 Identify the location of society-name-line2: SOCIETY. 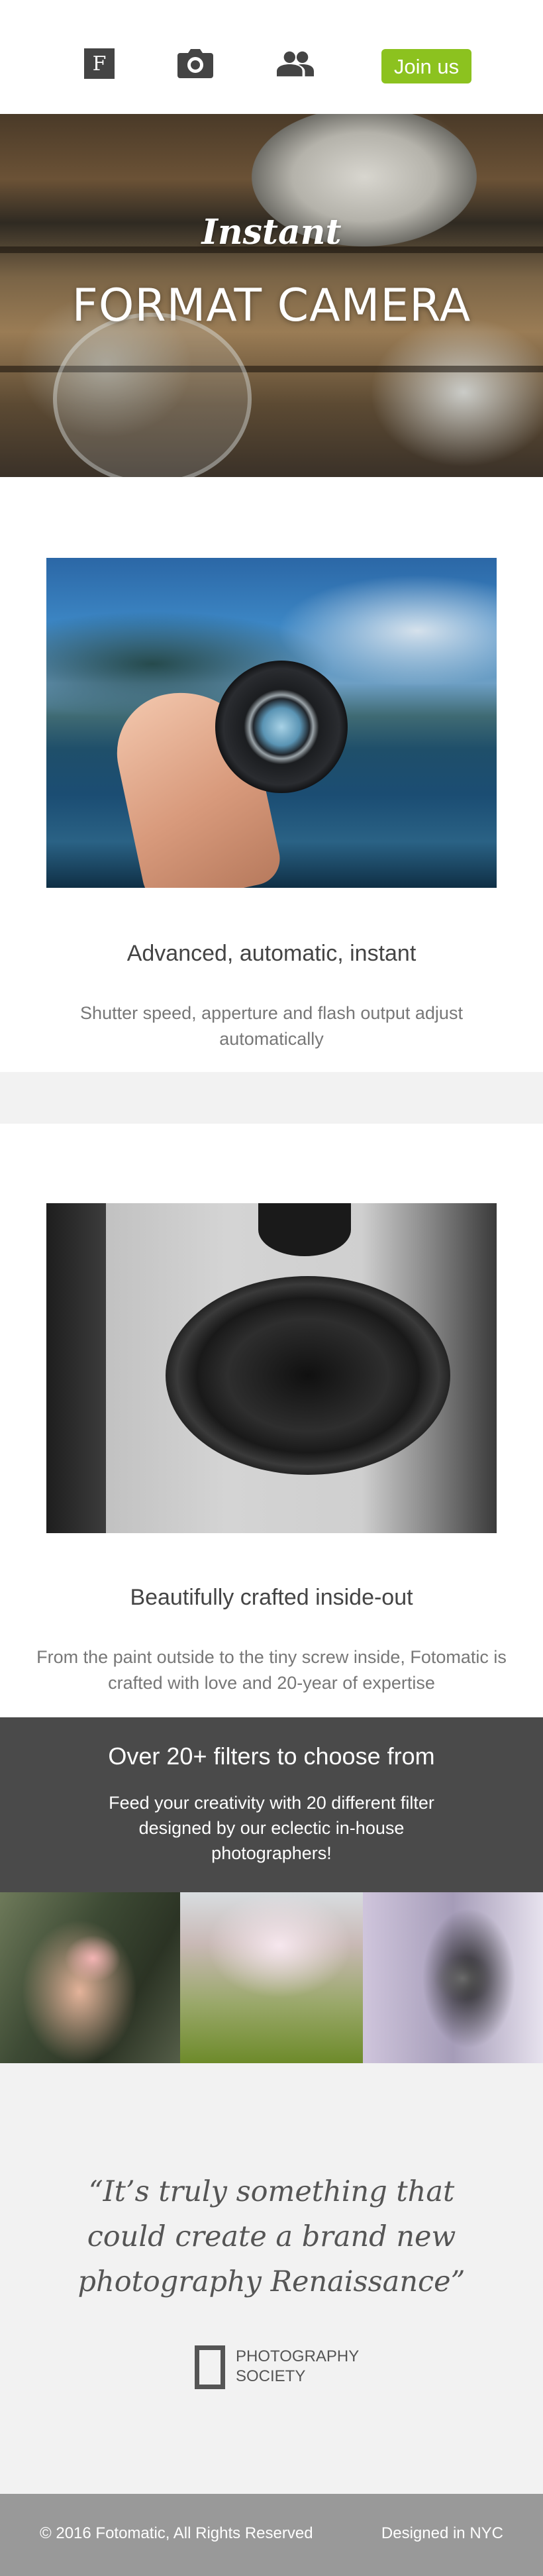
(271, 2376).